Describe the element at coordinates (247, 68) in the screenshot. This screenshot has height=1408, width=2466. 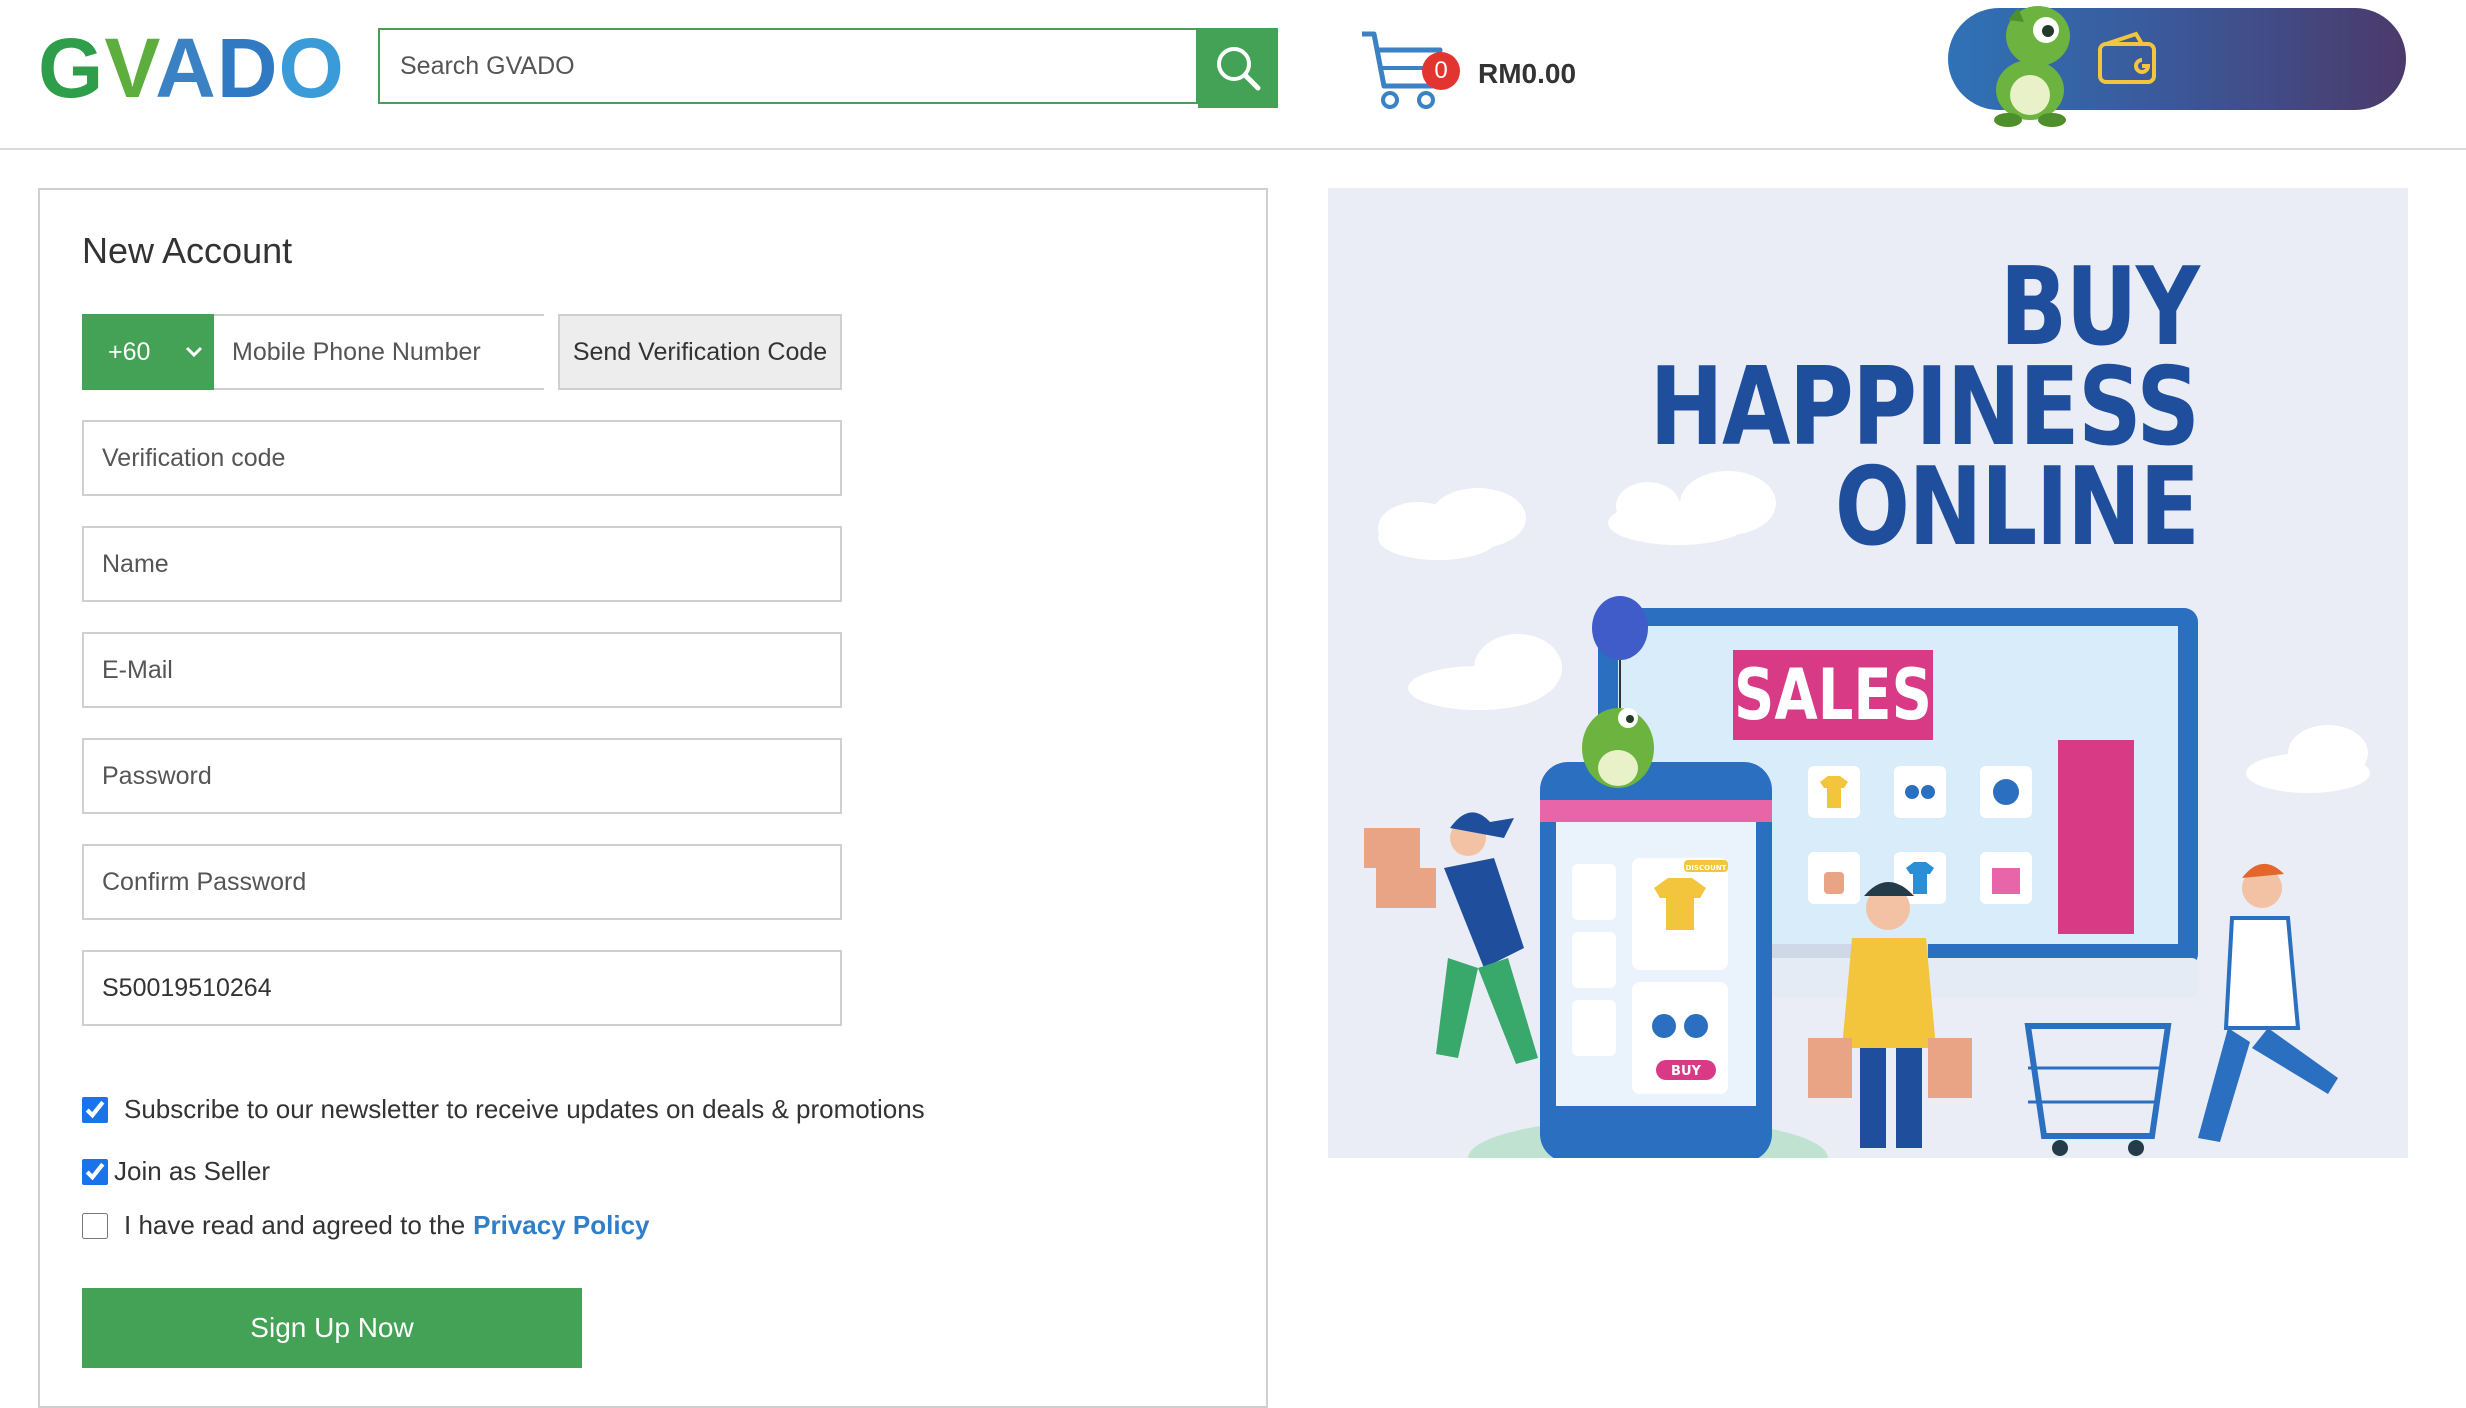
I see `logo-letter: D` at that location.